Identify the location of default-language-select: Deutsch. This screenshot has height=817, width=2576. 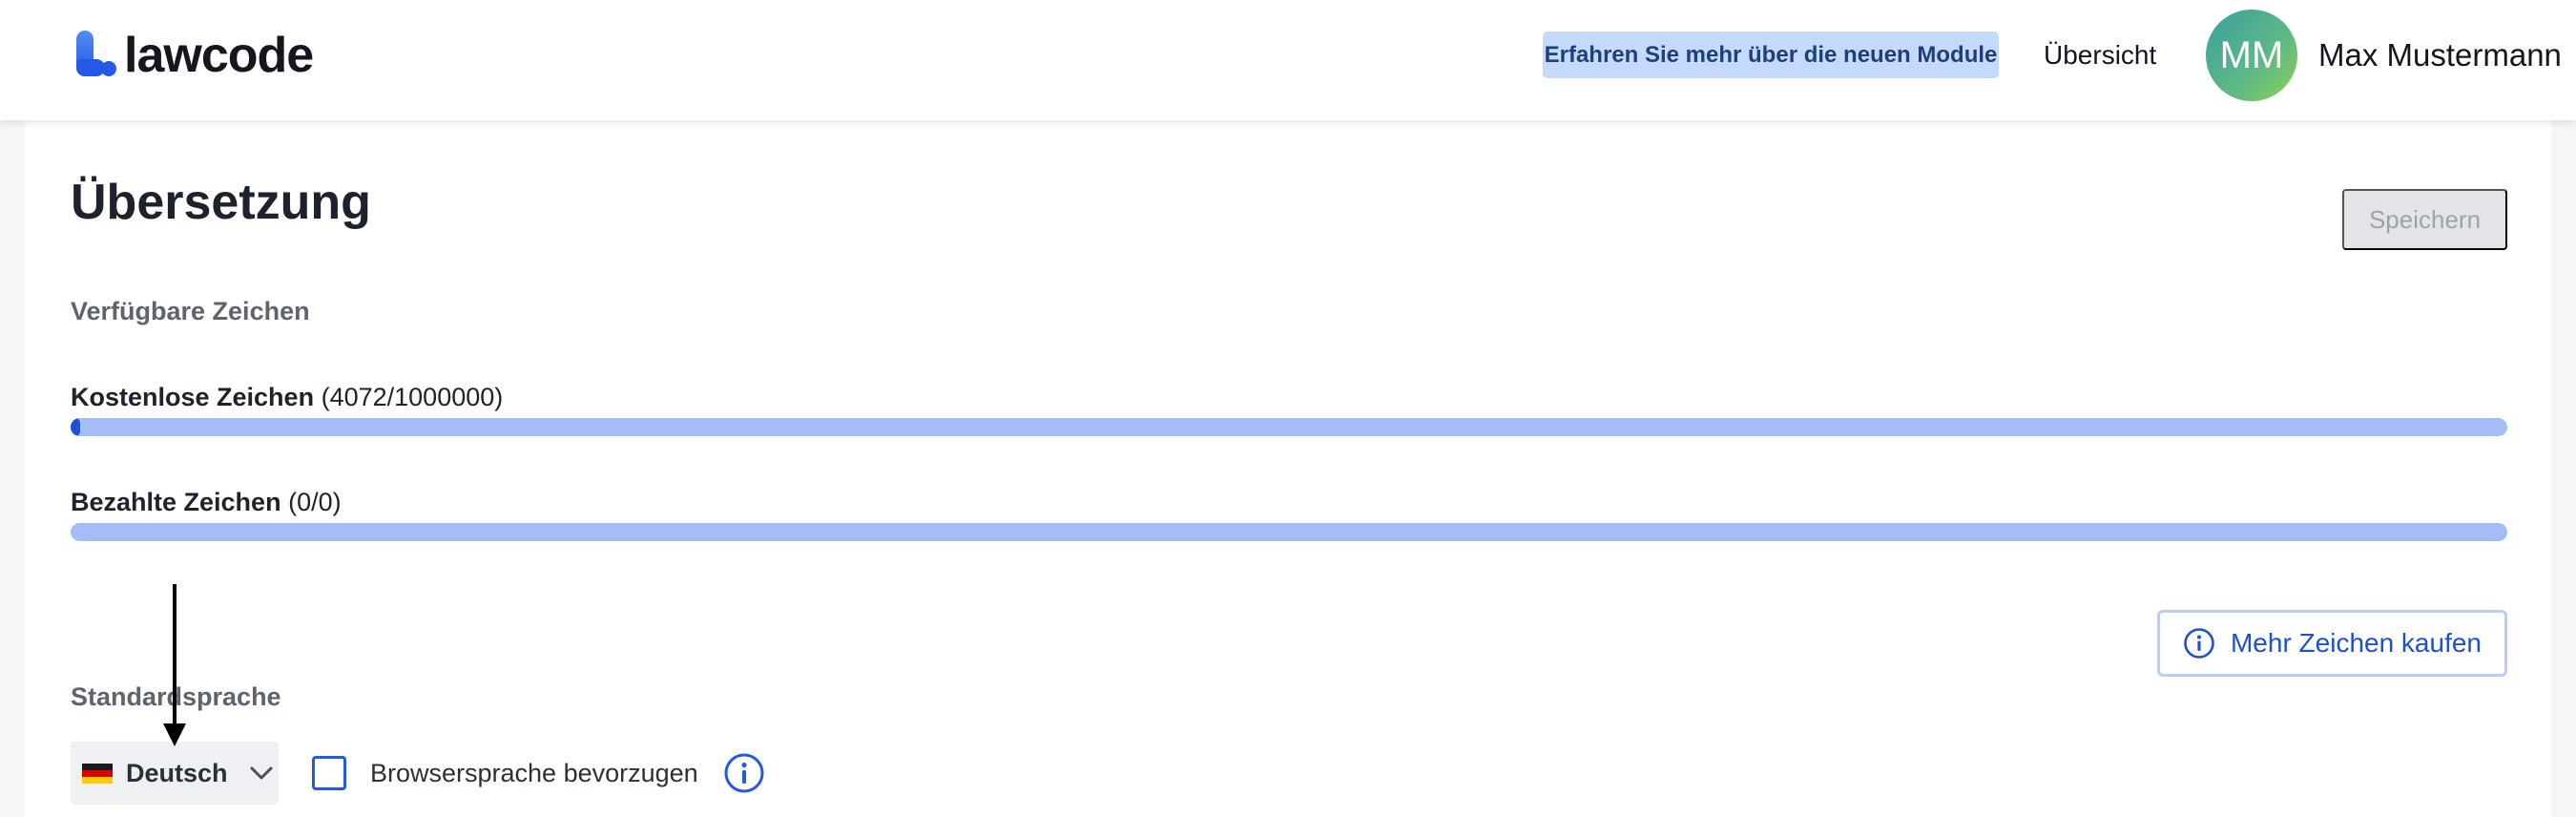
(175, 773).